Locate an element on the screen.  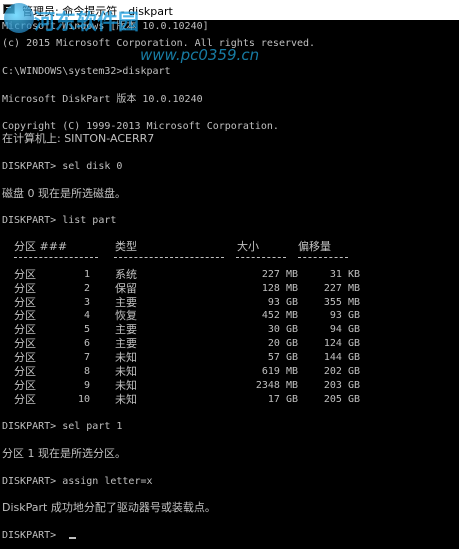
row-size: 17 GB is located at coordinates (282, 399).